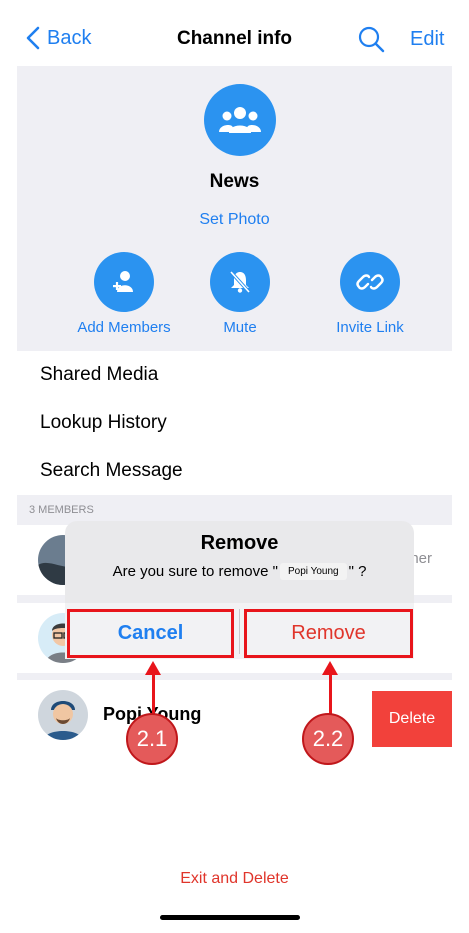 The image size is (469, 933). Describe the element at coordinates (230, 917) in the screenshot. I see `home-indicator` at that location.